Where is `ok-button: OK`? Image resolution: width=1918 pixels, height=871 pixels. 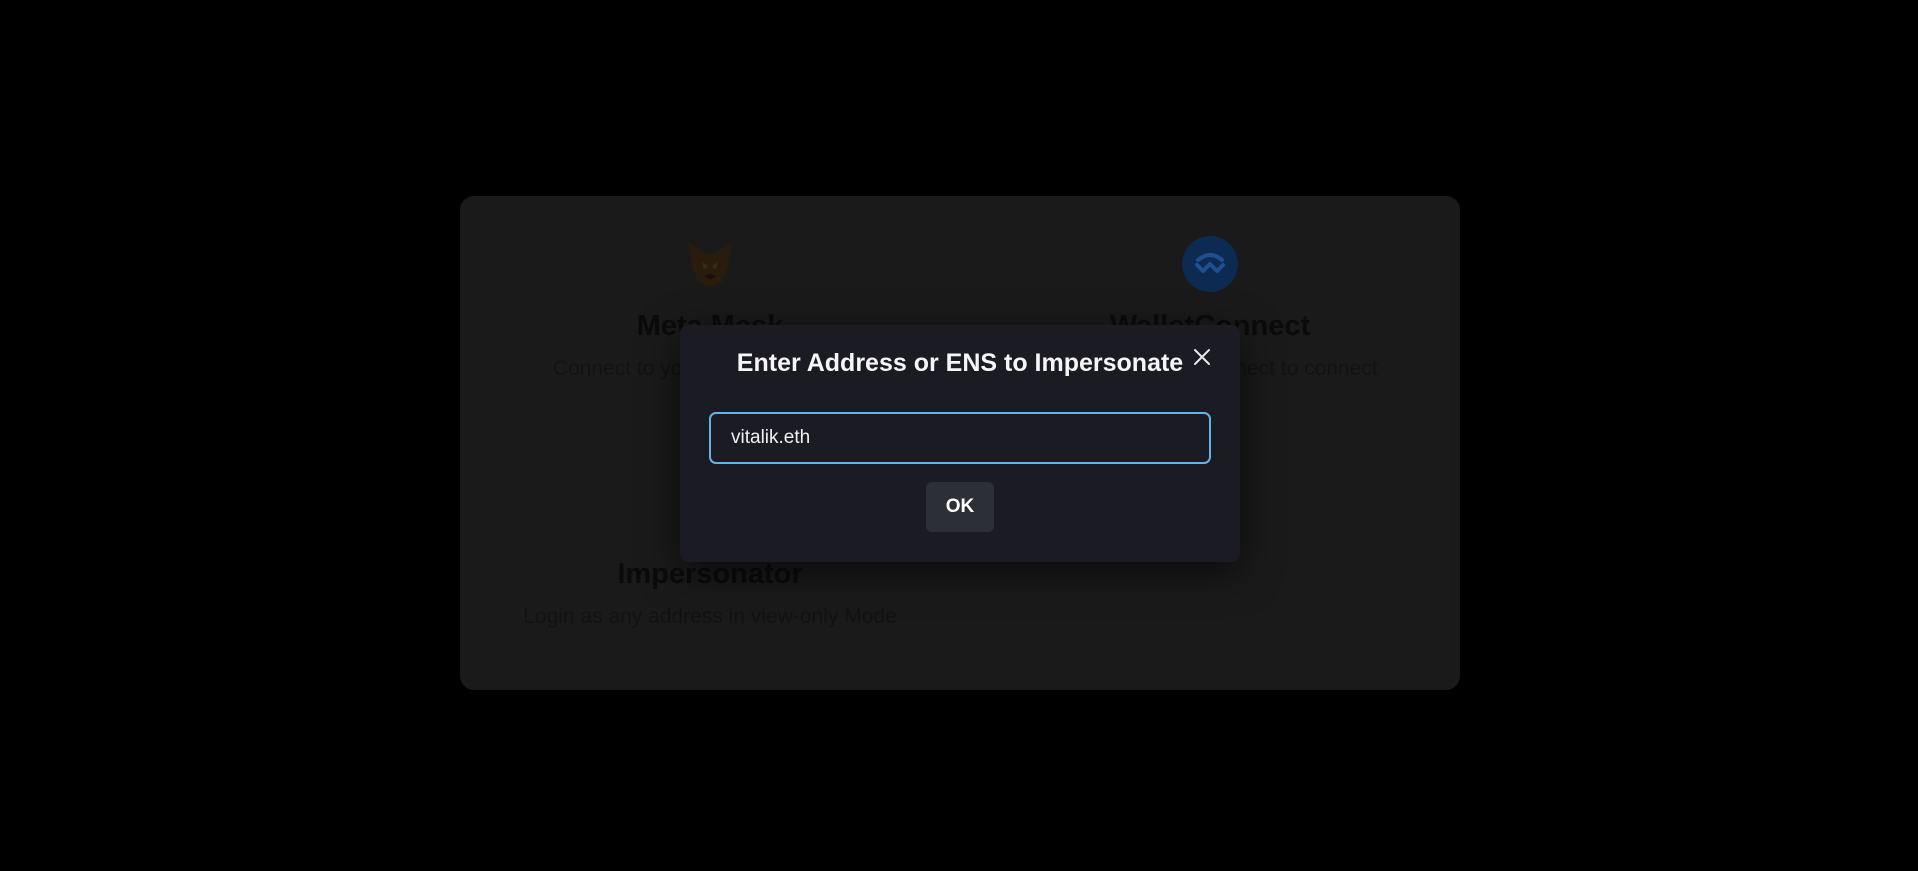
ok-button: OK is located at coordinates (960, 507).